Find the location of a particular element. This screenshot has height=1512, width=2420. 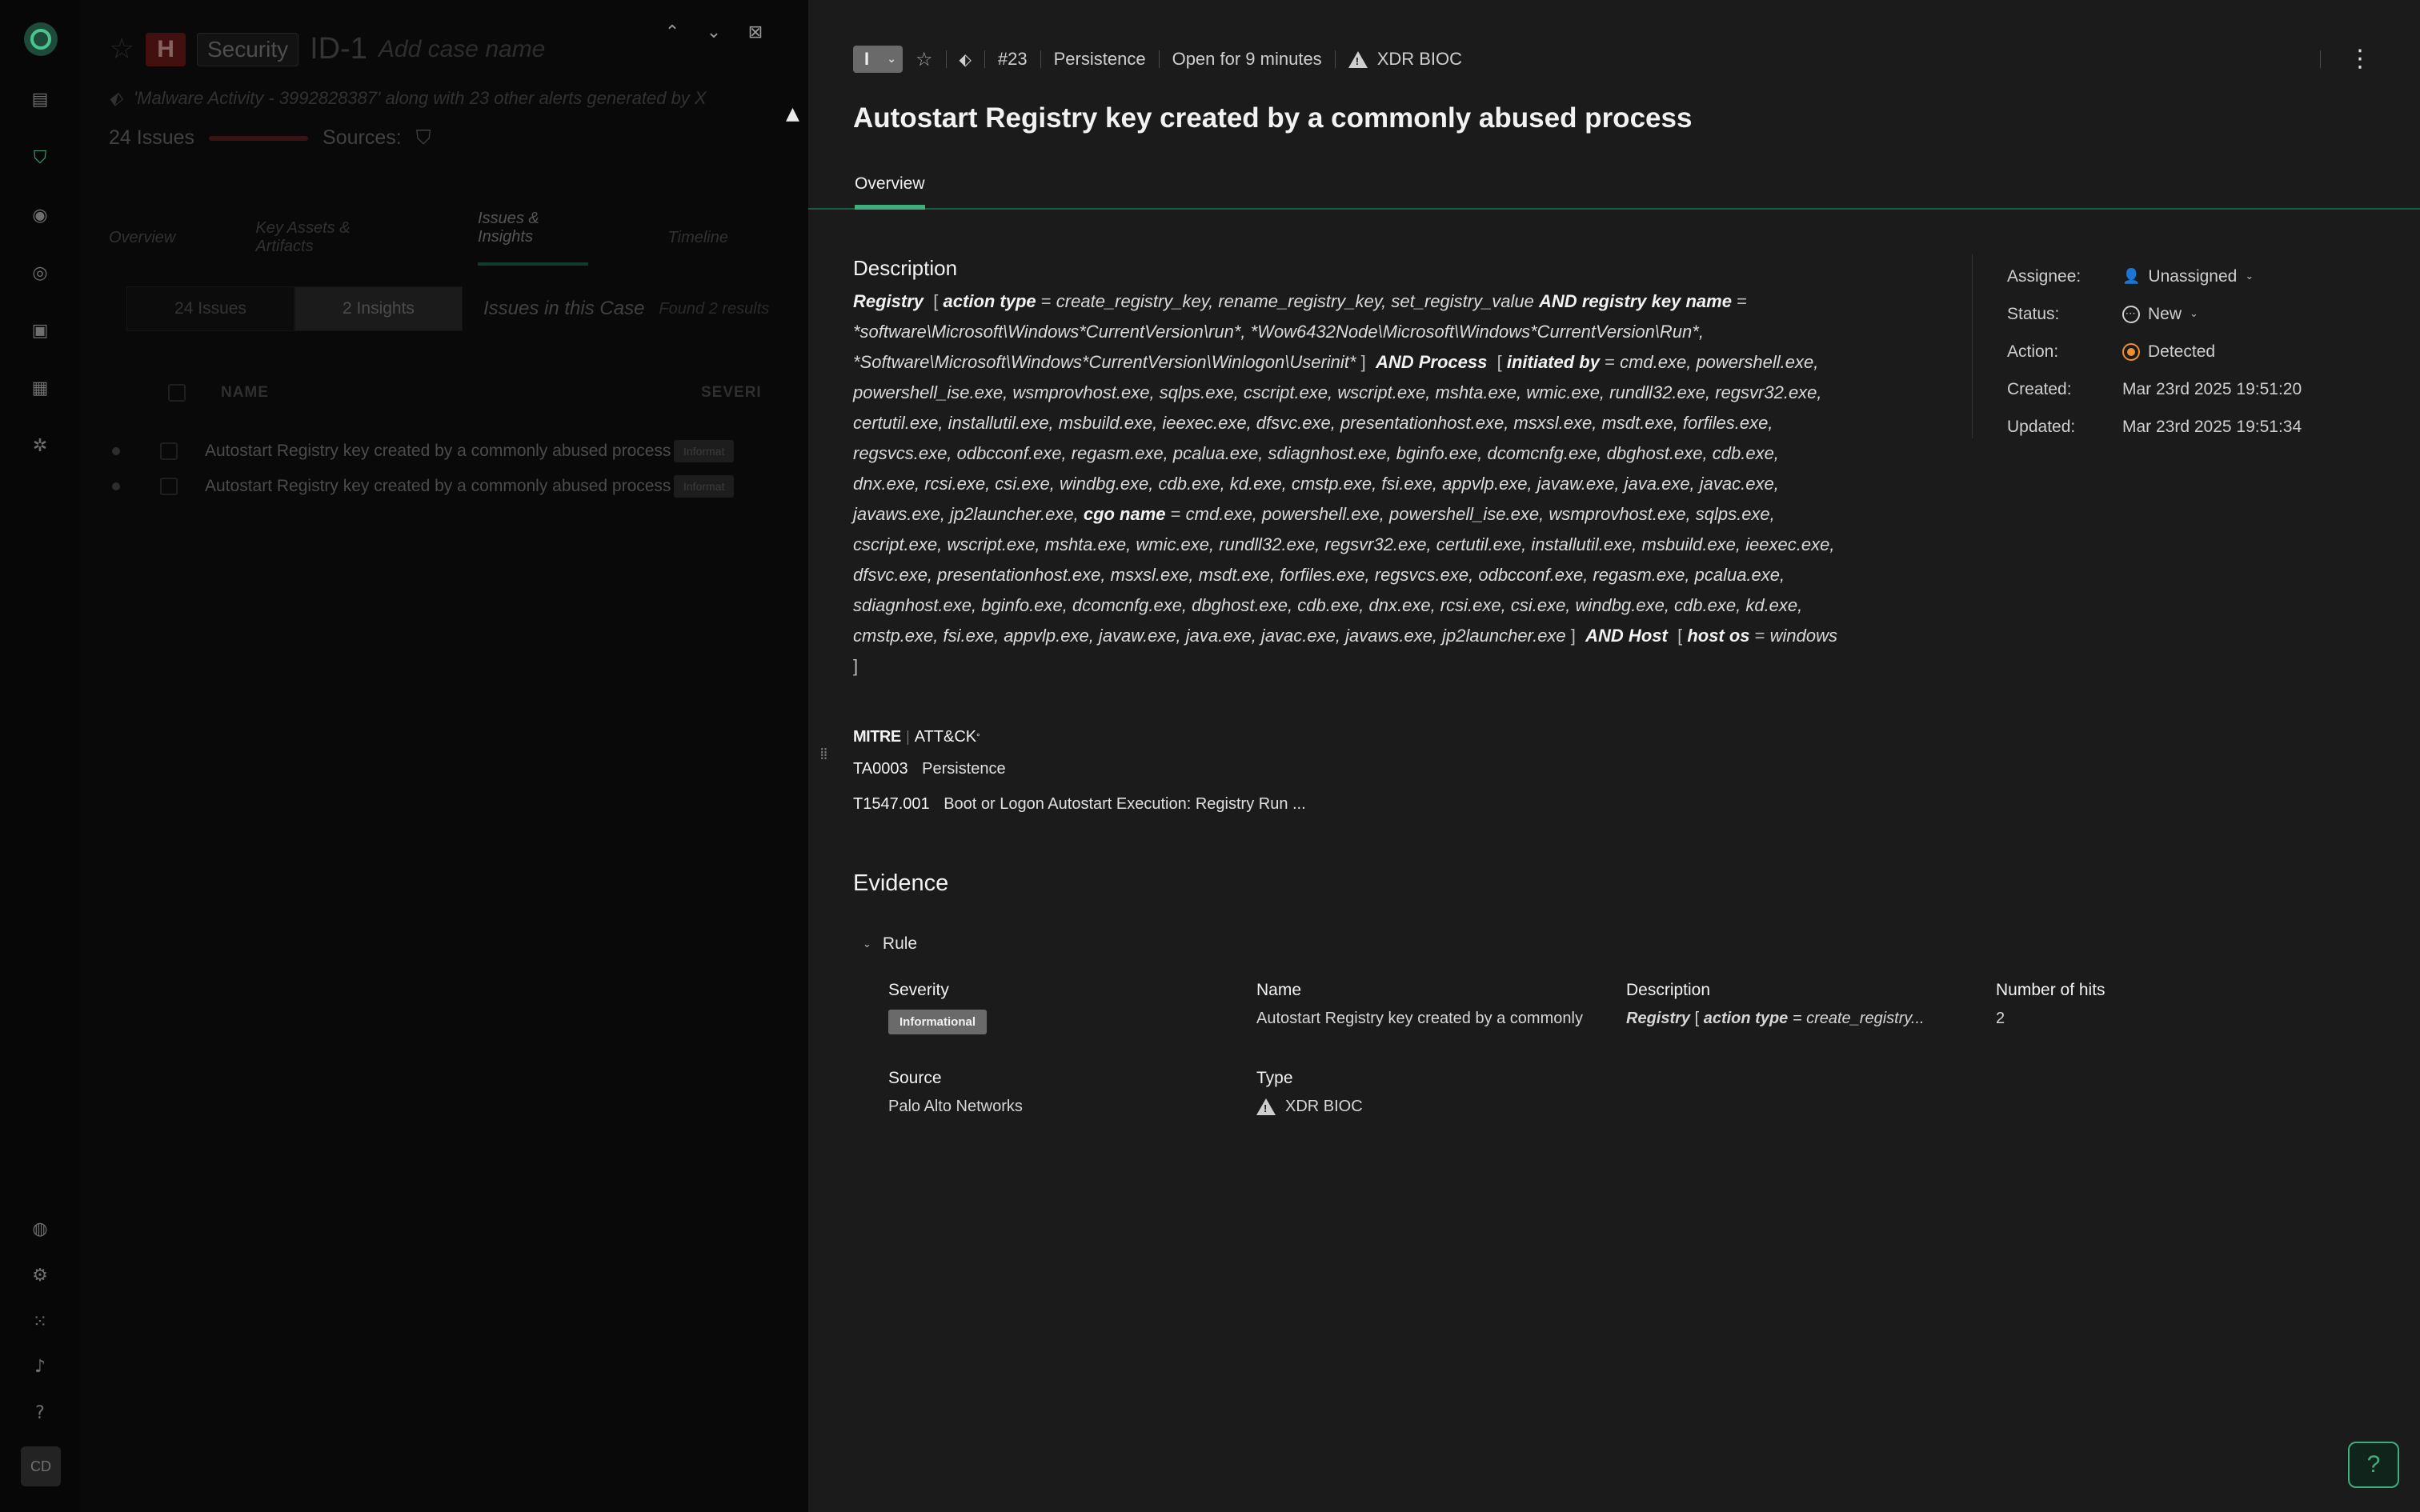

evidence-type: Type XDR BIOC is located at coordinates (1309, 1092).